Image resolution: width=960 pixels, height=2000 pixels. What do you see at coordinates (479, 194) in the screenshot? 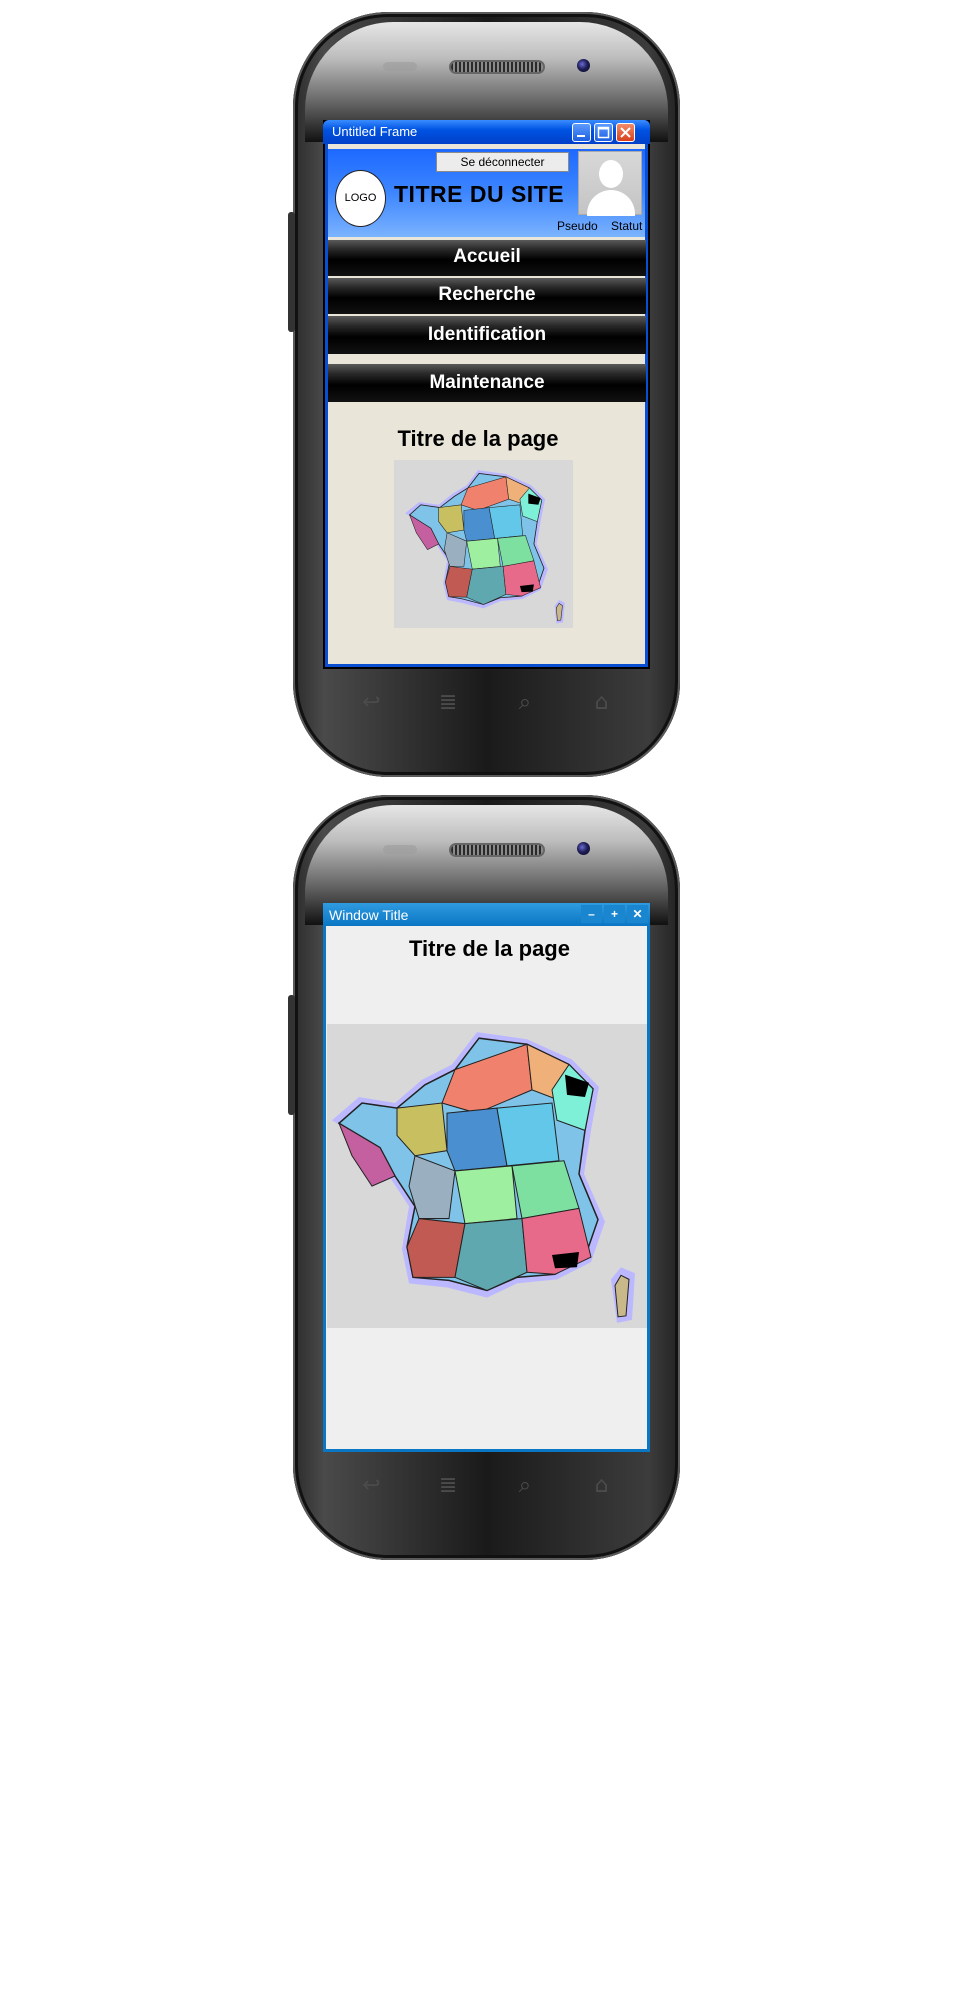
I see `site-title: TITRE DU SITE` at bounding box center [479, 194].